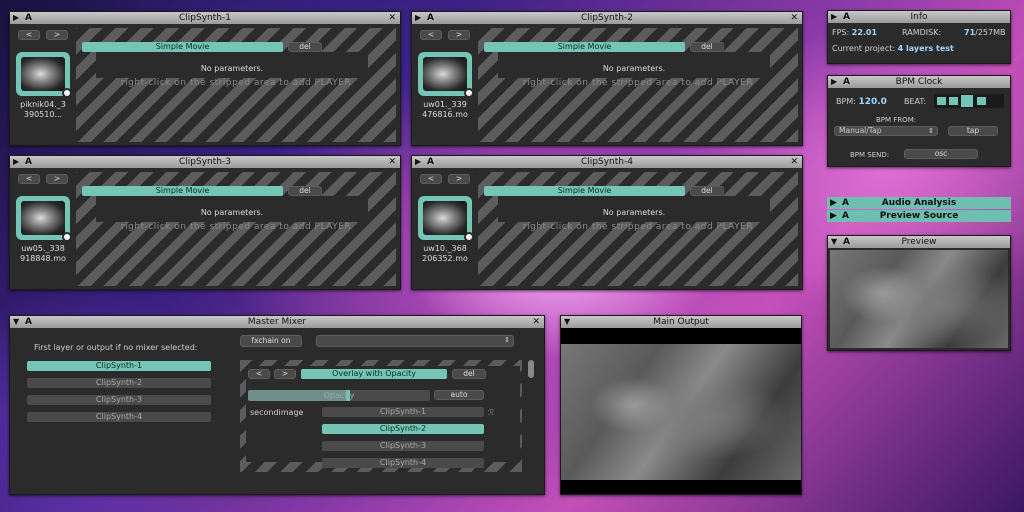 The height and width of the screenshot is (512, 1024). Describe the element at coordinates (119, 383) in the screenshot. I see `layer-item-2: ClipSynth-2` at that location.